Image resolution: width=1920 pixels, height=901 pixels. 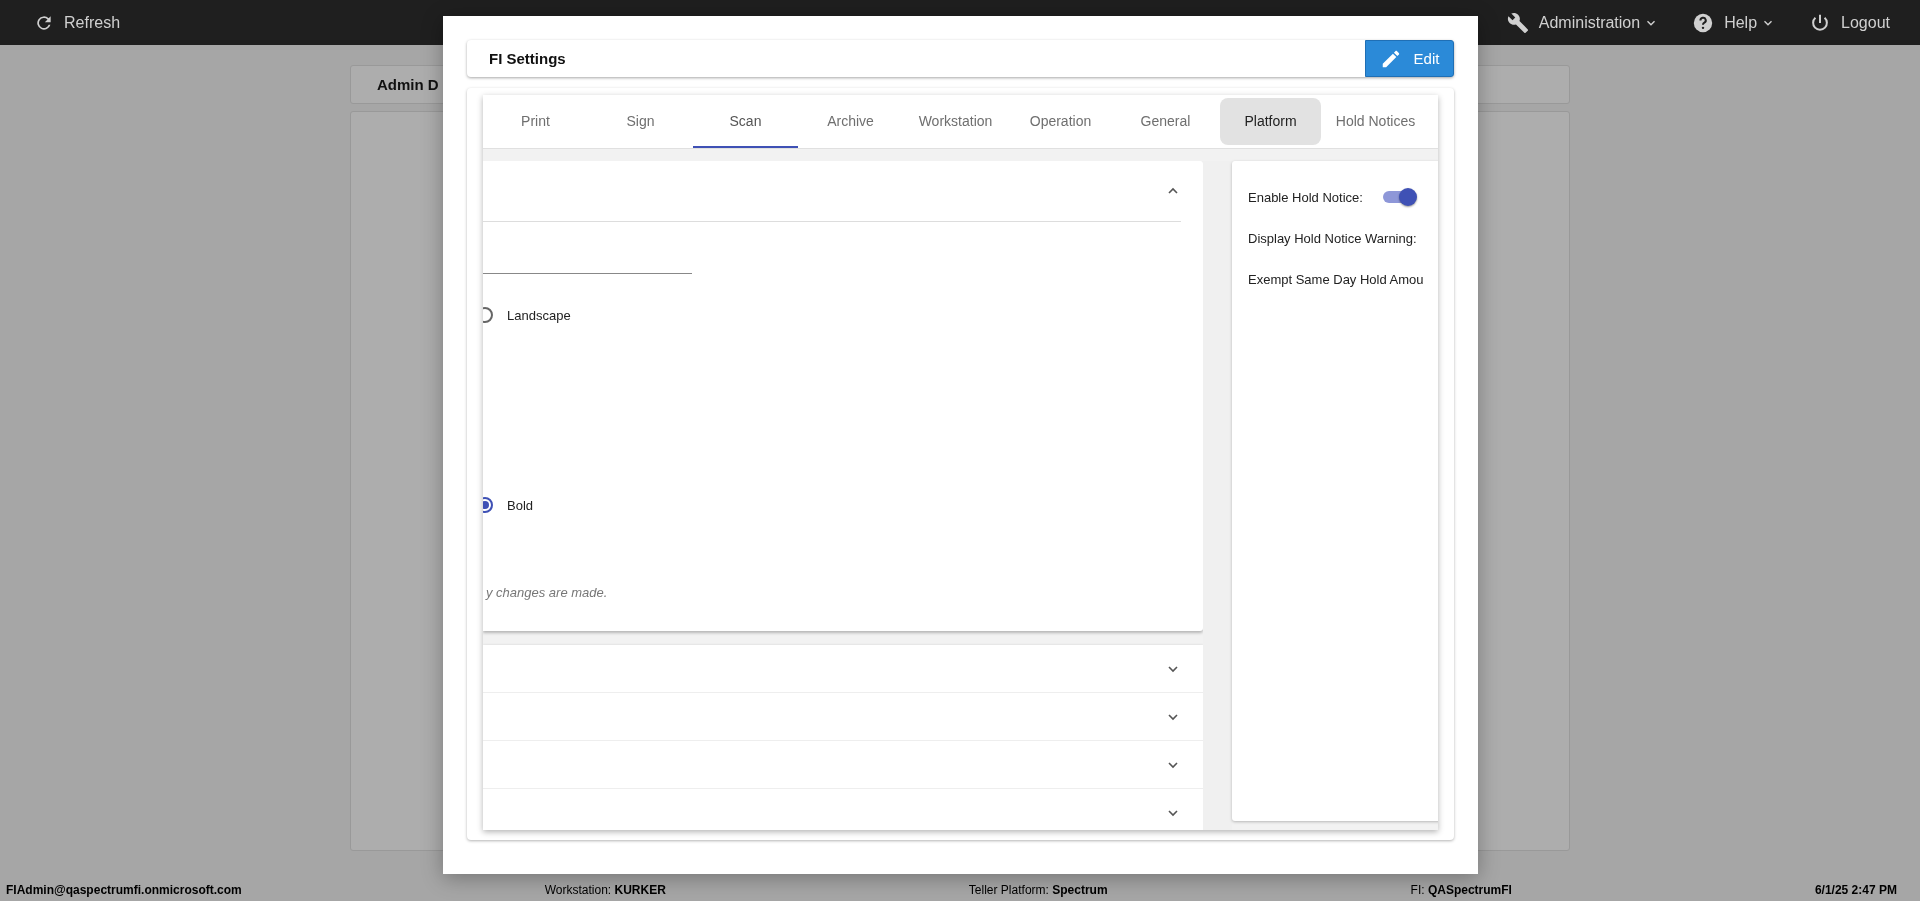 What do you see at coordinates (124, 890) in the screenshot?
I see `user-email: FIAdmin@qaspectrumfi.onmicrosoft.com` at bounding box center [124, 890].